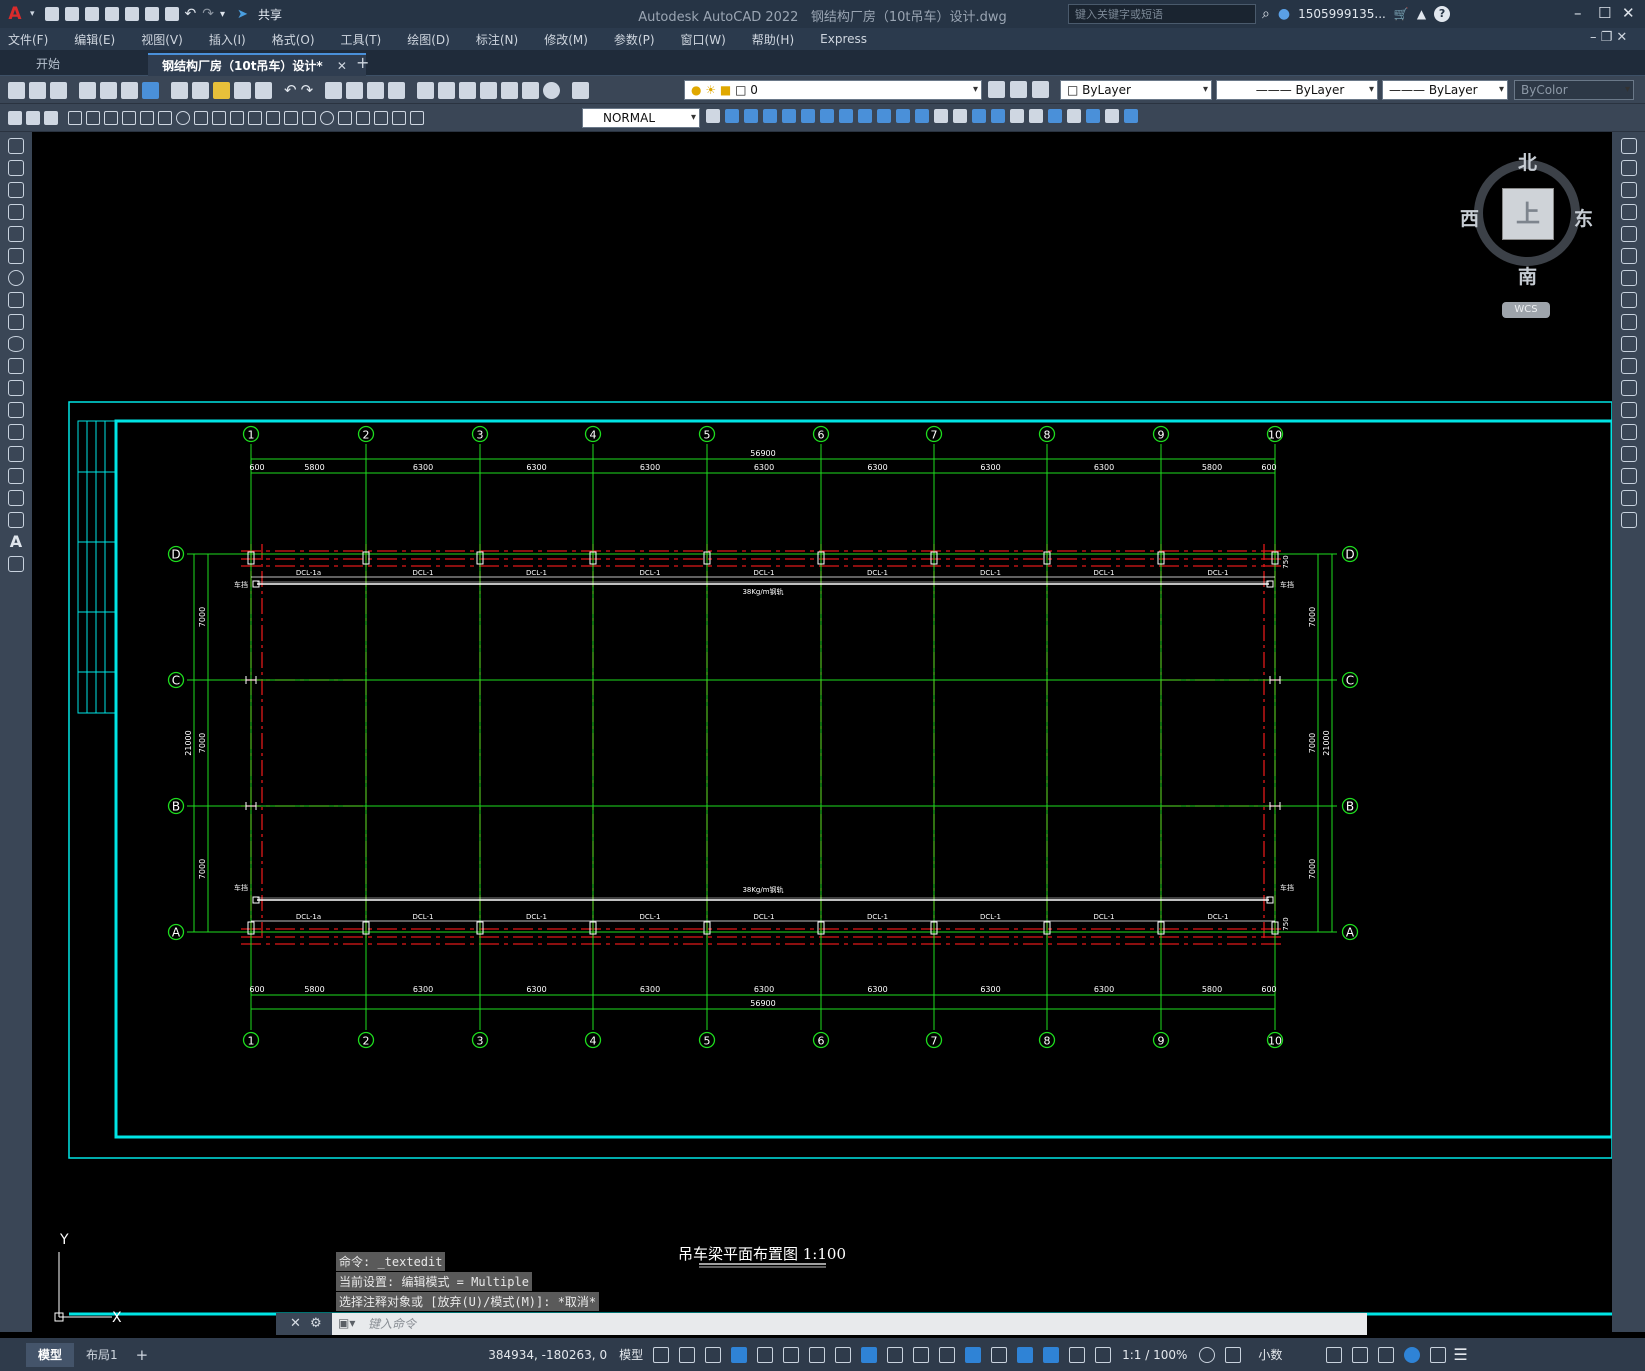 This screenshot has width=1645, height=1371. What do you see at coordinates (179, 90) in the screenshot?
I see `cut-icon` at bounding box center [179, 90].